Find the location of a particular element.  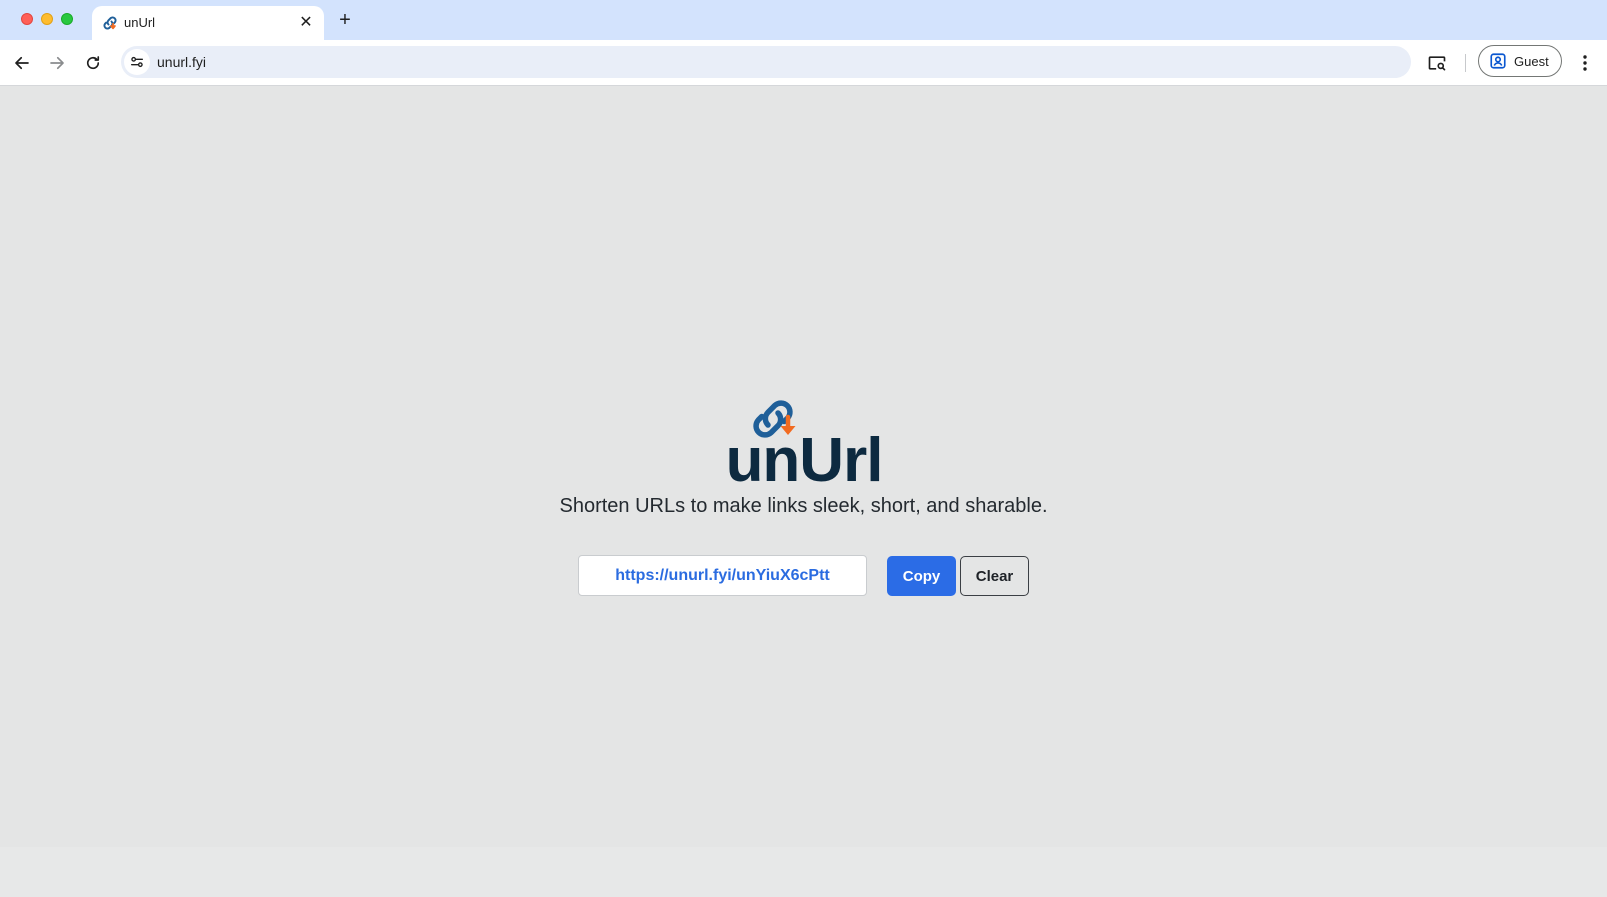

short-url-link: https://unurl.fyi/unYiuX6cPtt is located at coordinates (722, 576).